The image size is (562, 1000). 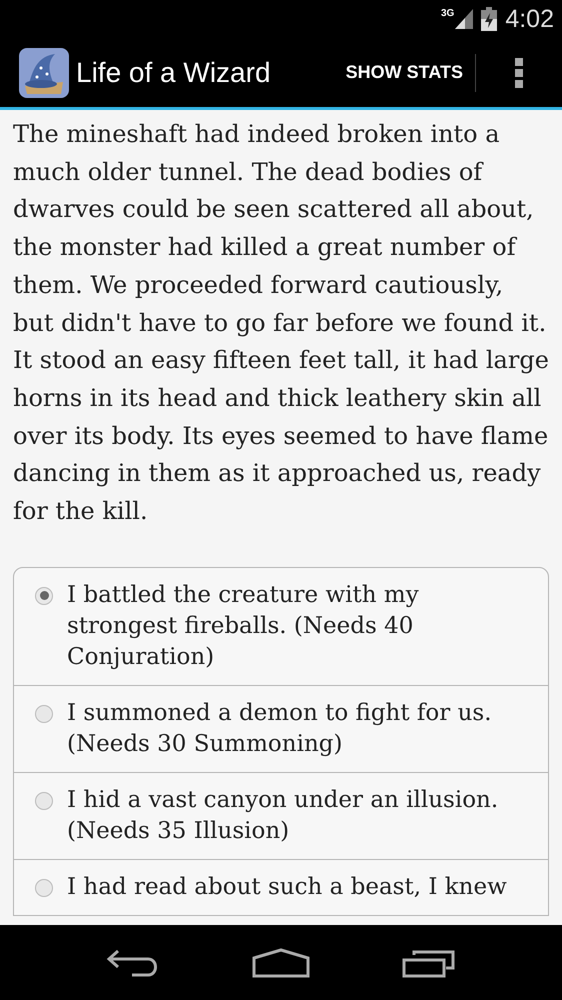 What do you see at coordinates (529, 19) in the screenshot?
I see `clock: 4:02` at bounding box center [529, 19].